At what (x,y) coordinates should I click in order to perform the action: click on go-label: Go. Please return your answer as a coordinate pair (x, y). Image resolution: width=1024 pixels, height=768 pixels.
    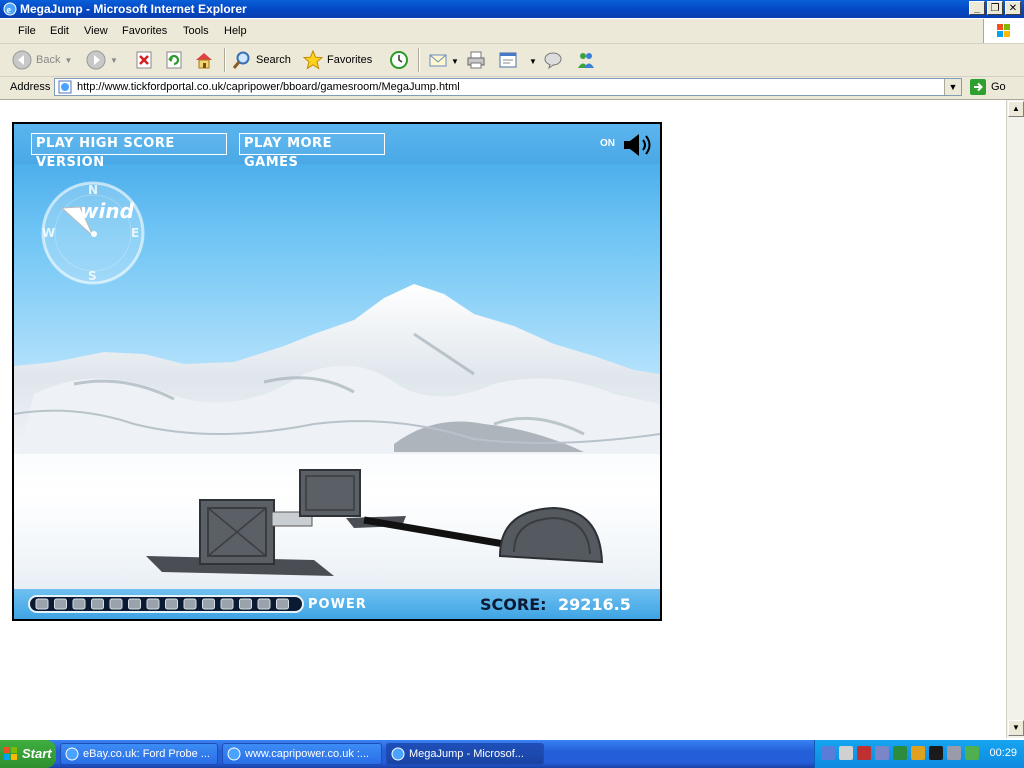
    Looking at the image, I should click on (998, 87).